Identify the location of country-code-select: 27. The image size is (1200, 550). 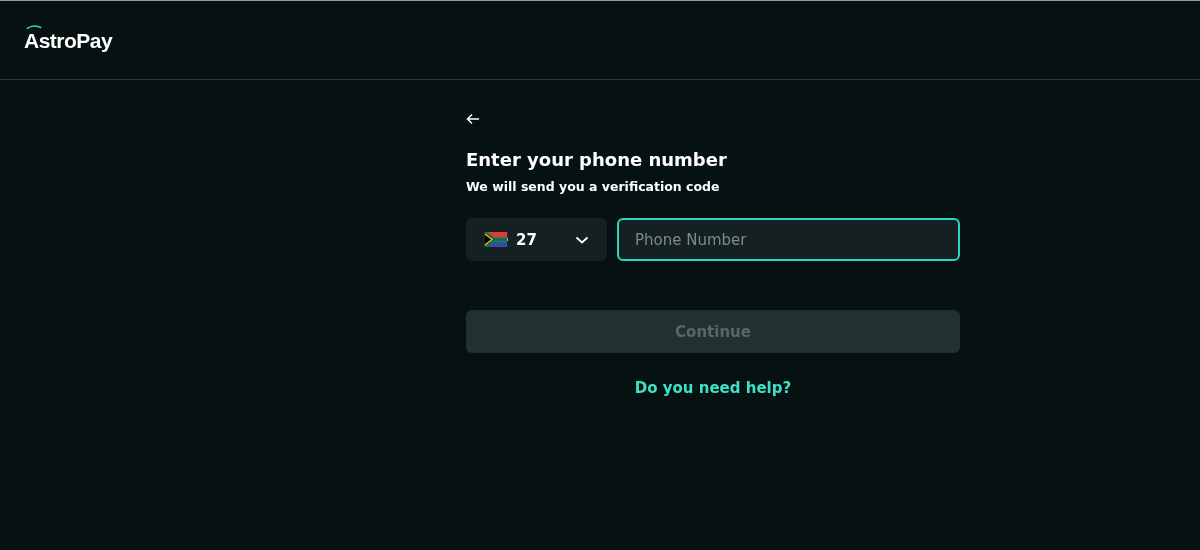
(536, 239).